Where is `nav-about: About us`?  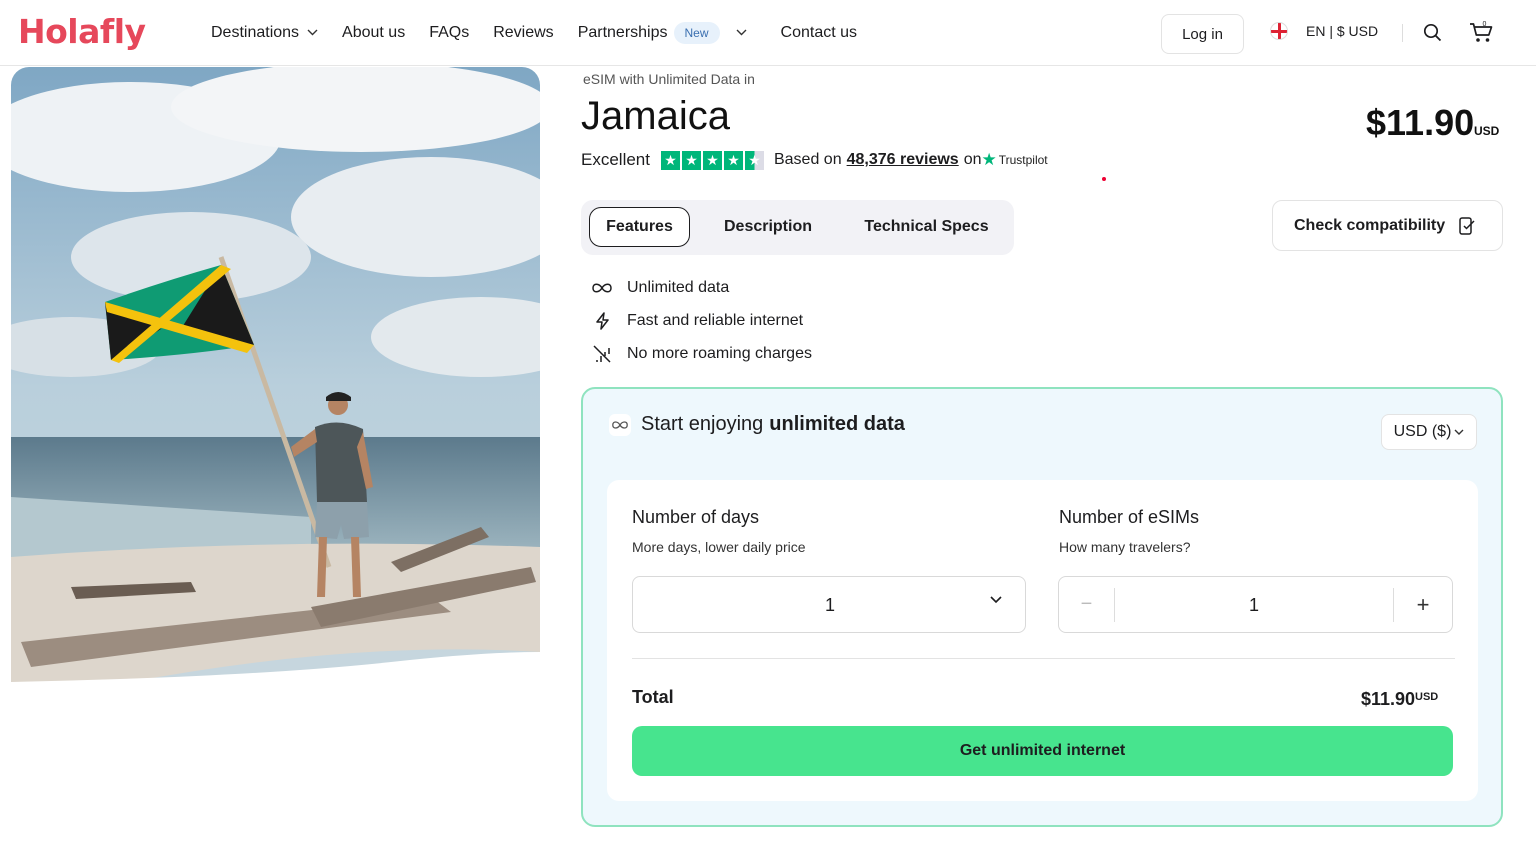
nav-about: About us is located at coordinates (373, 33).